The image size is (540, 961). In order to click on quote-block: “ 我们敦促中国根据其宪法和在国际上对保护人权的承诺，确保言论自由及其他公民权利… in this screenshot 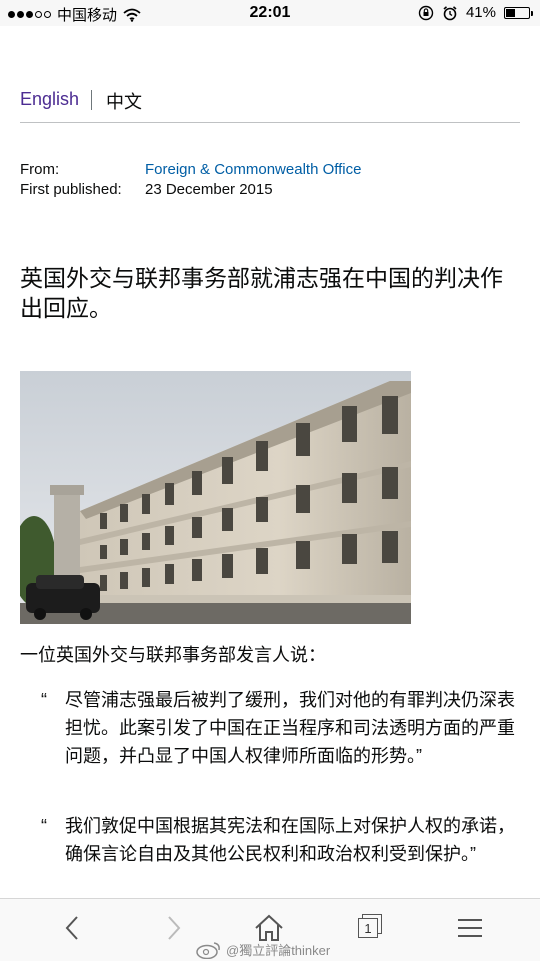, I will do `click(278, 840)`.